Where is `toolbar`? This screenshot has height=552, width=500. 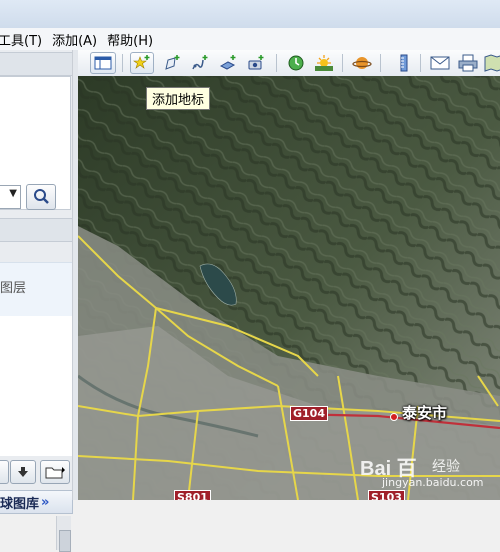 toolbar is located at coordinates (289, 63).